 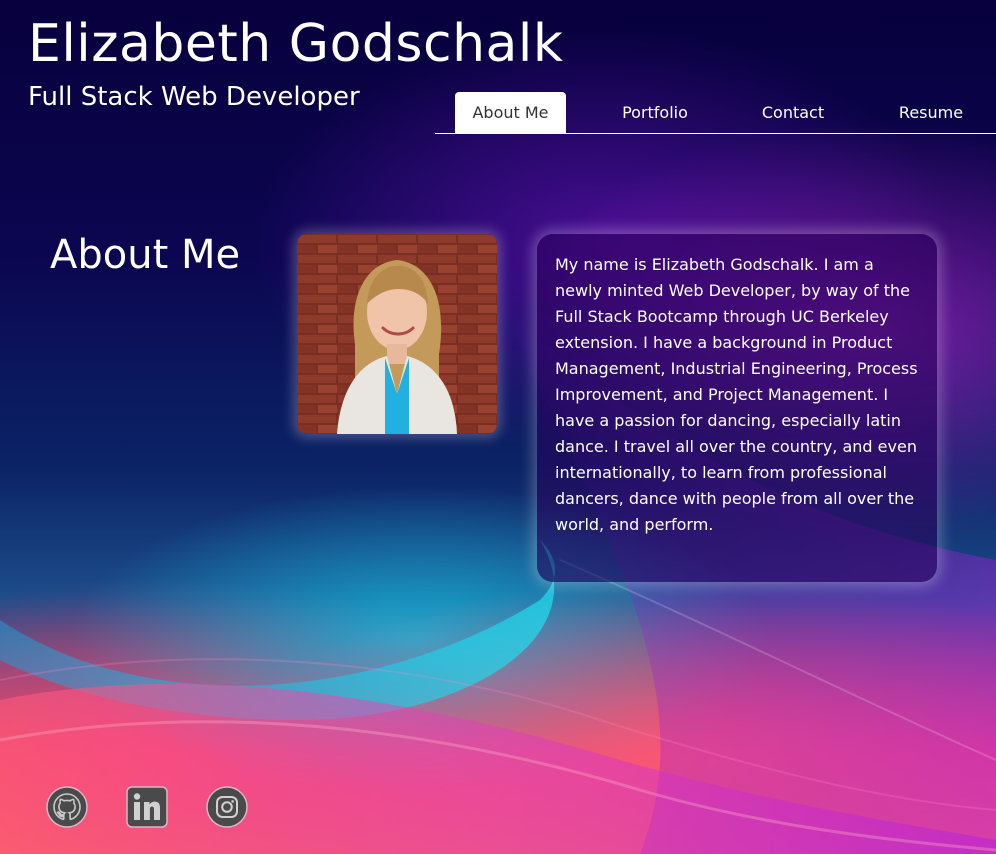 What do you see at coordinates (655, 112) in the screenshot?
I see `tab-portfolio: Portfolio` at bounding box center [655, 112].